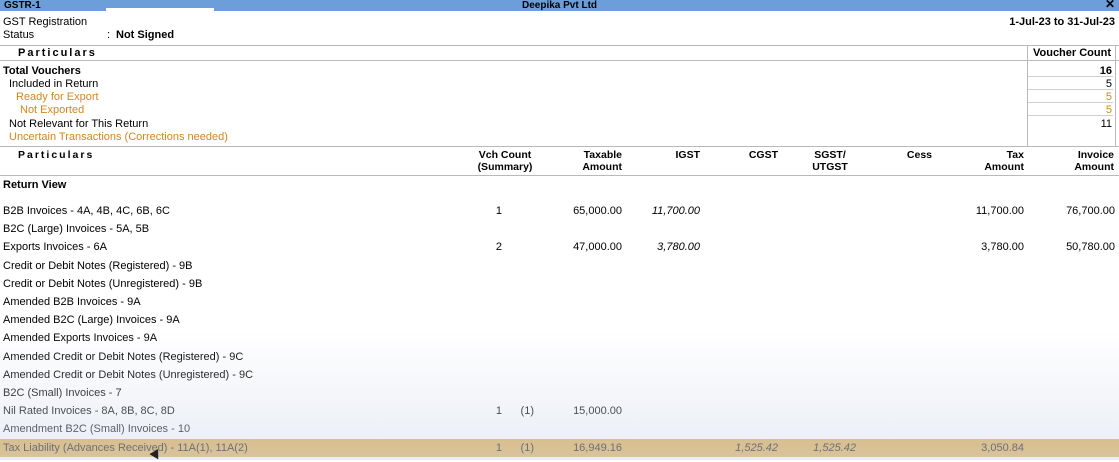  I want to click on cell-taxable: 65,000.00, so click(597, 211).